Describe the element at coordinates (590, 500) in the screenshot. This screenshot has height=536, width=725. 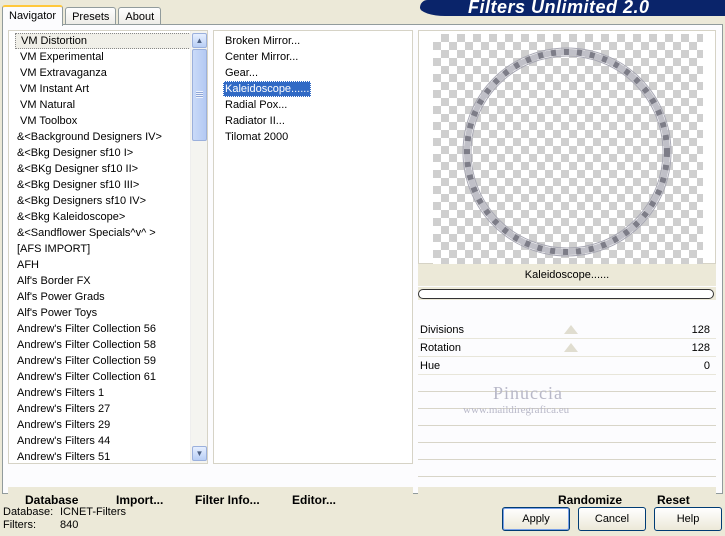
I see `randomize-button: Randomize` at that location.